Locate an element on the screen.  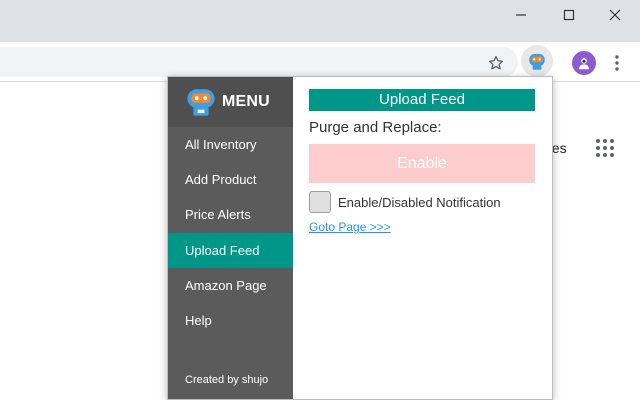
extension-button is located at coordinates (537, 61).